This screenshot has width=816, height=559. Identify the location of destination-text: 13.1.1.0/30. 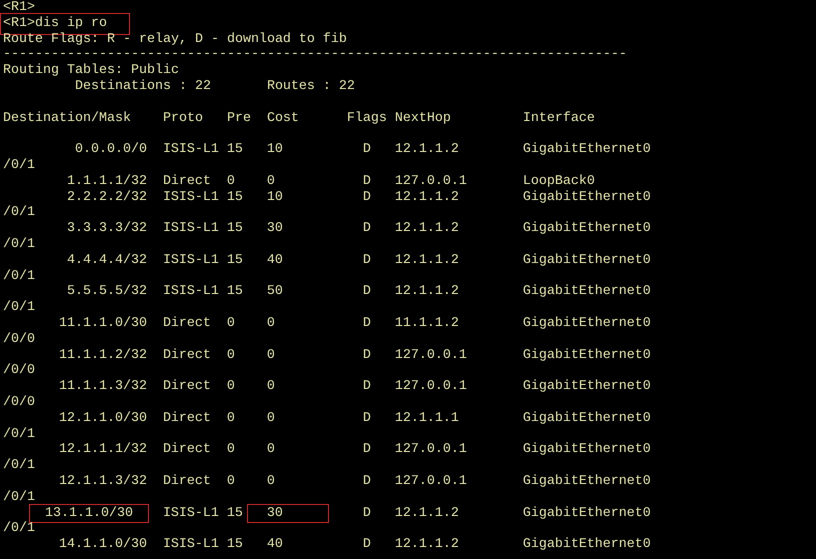
(88, 514).